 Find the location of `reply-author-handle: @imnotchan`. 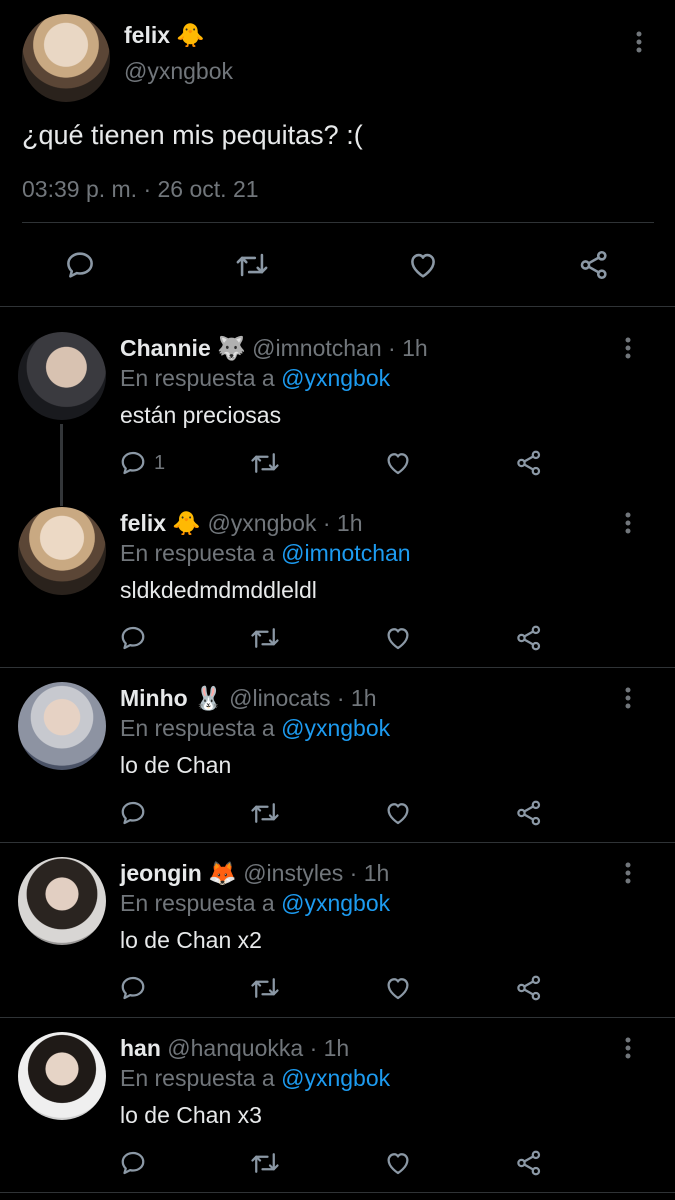

reply-author-handle: @imnotchan is located at coordinates (316, 348).